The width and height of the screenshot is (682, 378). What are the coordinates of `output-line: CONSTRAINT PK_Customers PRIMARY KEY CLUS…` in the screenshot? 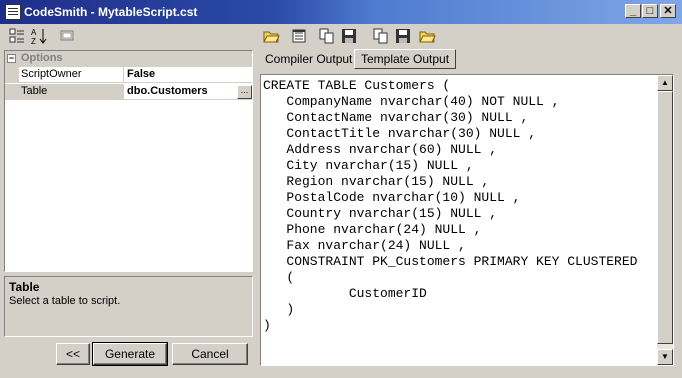 It's located at (450, 261).